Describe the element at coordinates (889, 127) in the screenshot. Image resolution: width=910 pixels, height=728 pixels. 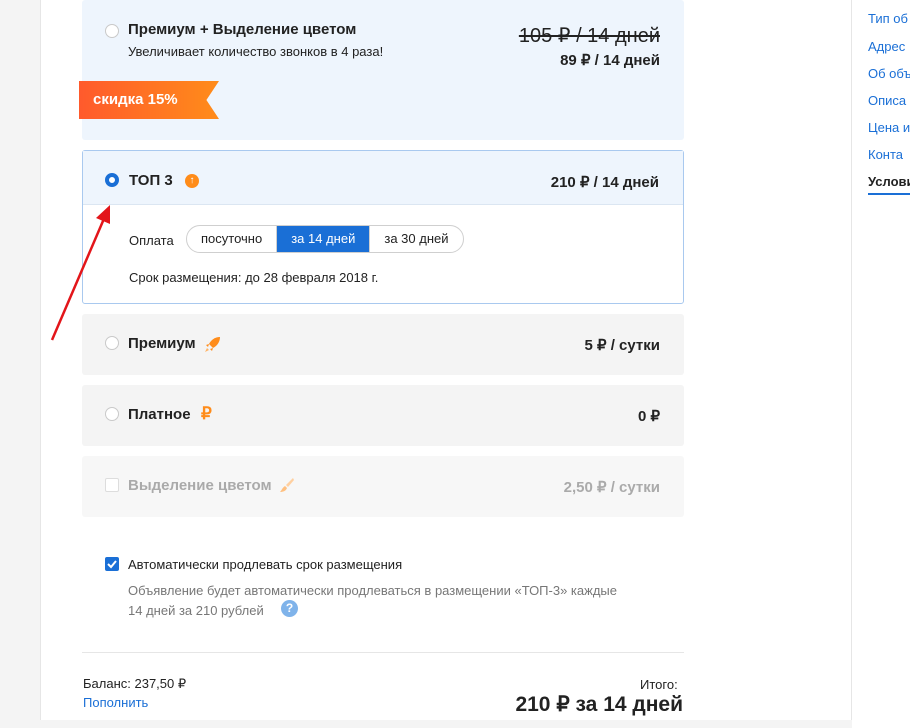
I see `nav-item-price: Цена и` at that location.